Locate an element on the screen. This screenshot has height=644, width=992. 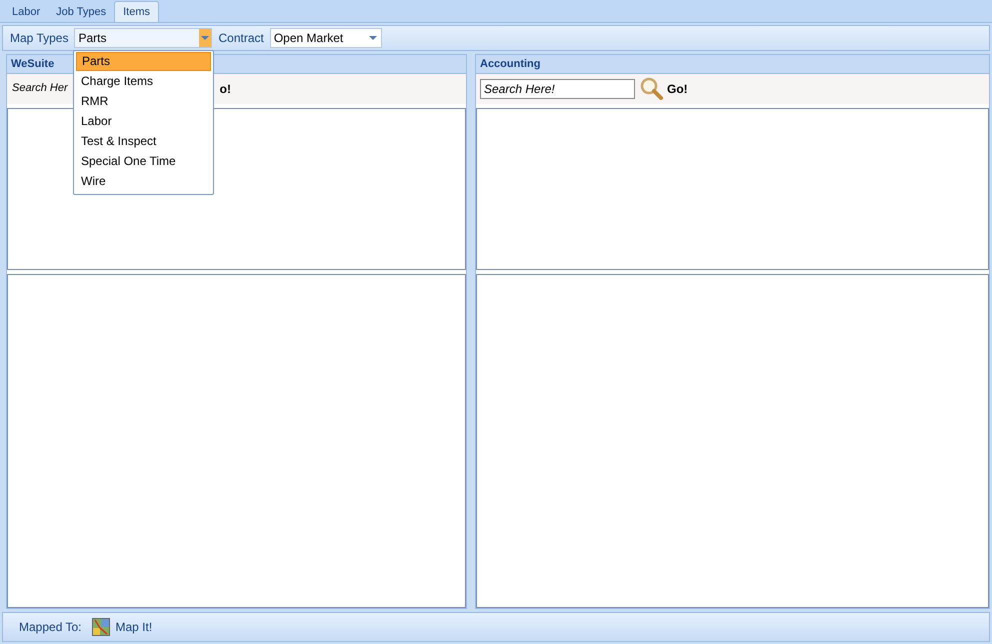
map-icon is located at coordinates (101, 627).